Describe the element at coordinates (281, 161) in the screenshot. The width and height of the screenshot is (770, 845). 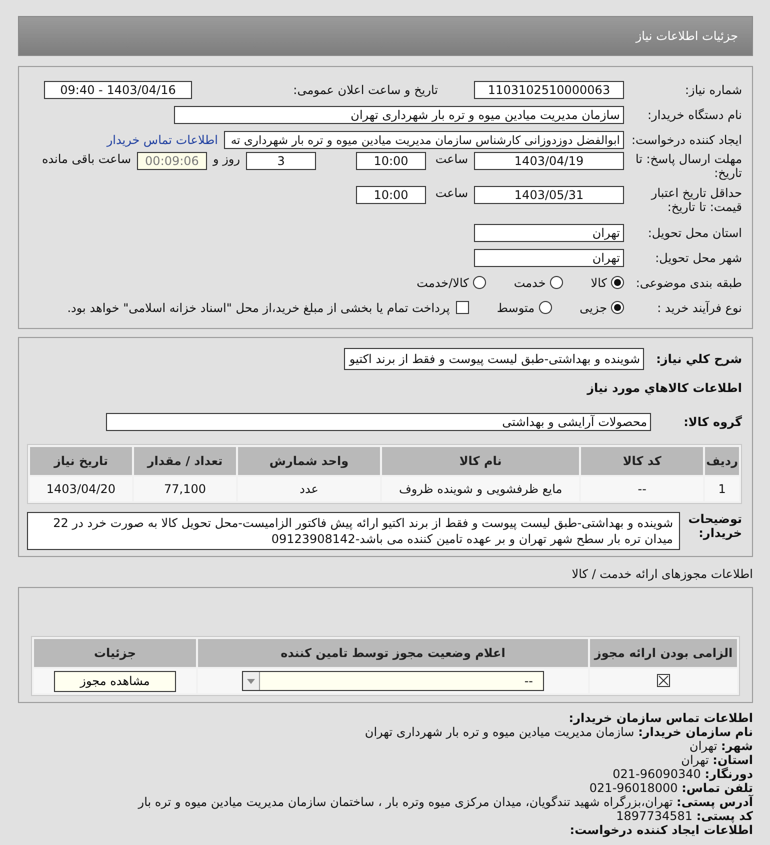
I see `input-field: 3` at that location.